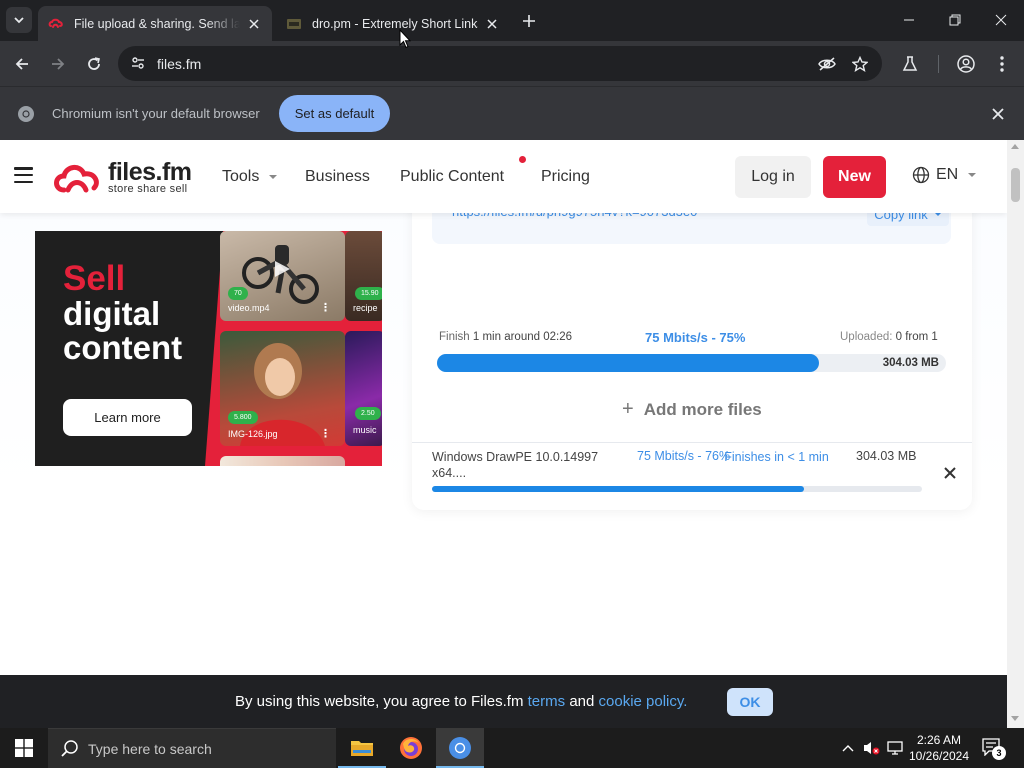 The image size is (1024, 768). I want to click on uploaded-label: Uploaded:, so click(866, 337).